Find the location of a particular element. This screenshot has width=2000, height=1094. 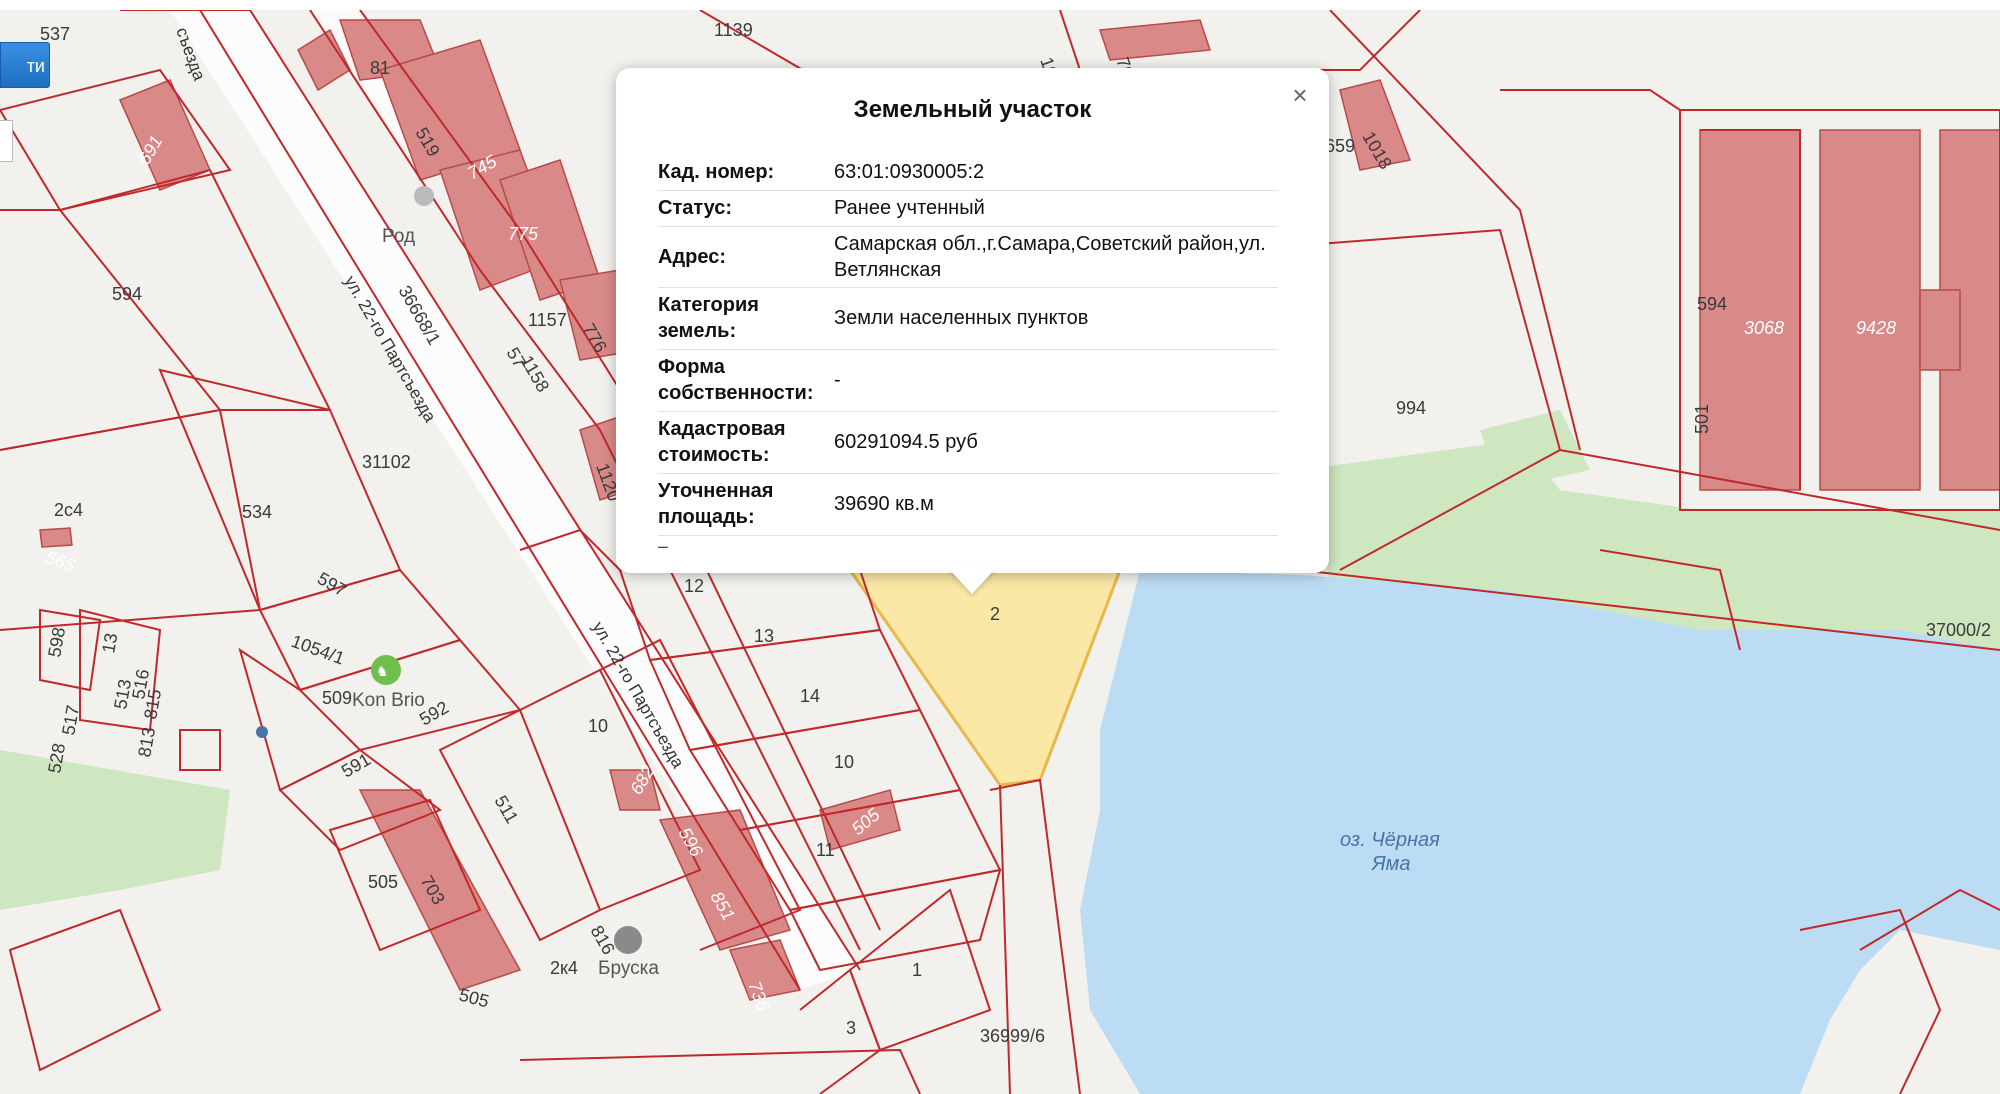

svg-text: 31102 is located at coordinates (386, 462).